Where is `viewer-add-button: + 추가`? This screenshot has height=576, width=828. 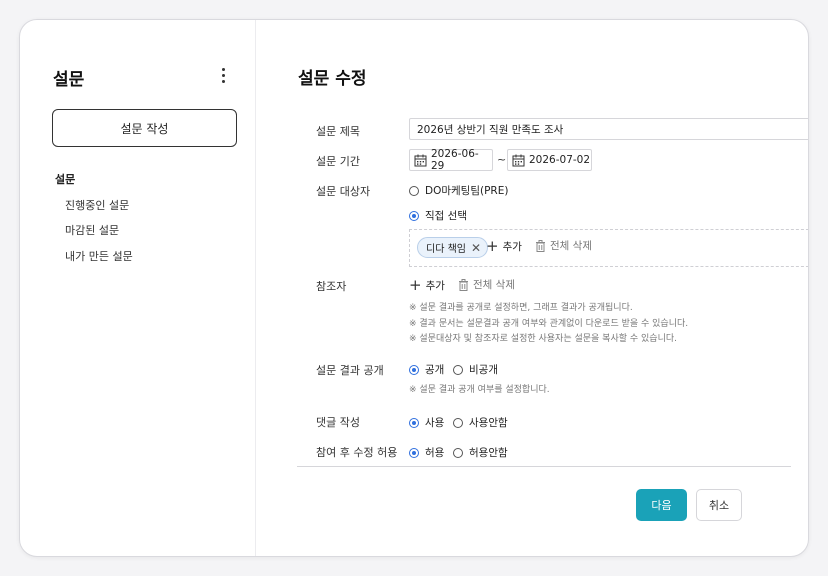
viewer-add-button: + 추가 is located at coordinates (427, 285).